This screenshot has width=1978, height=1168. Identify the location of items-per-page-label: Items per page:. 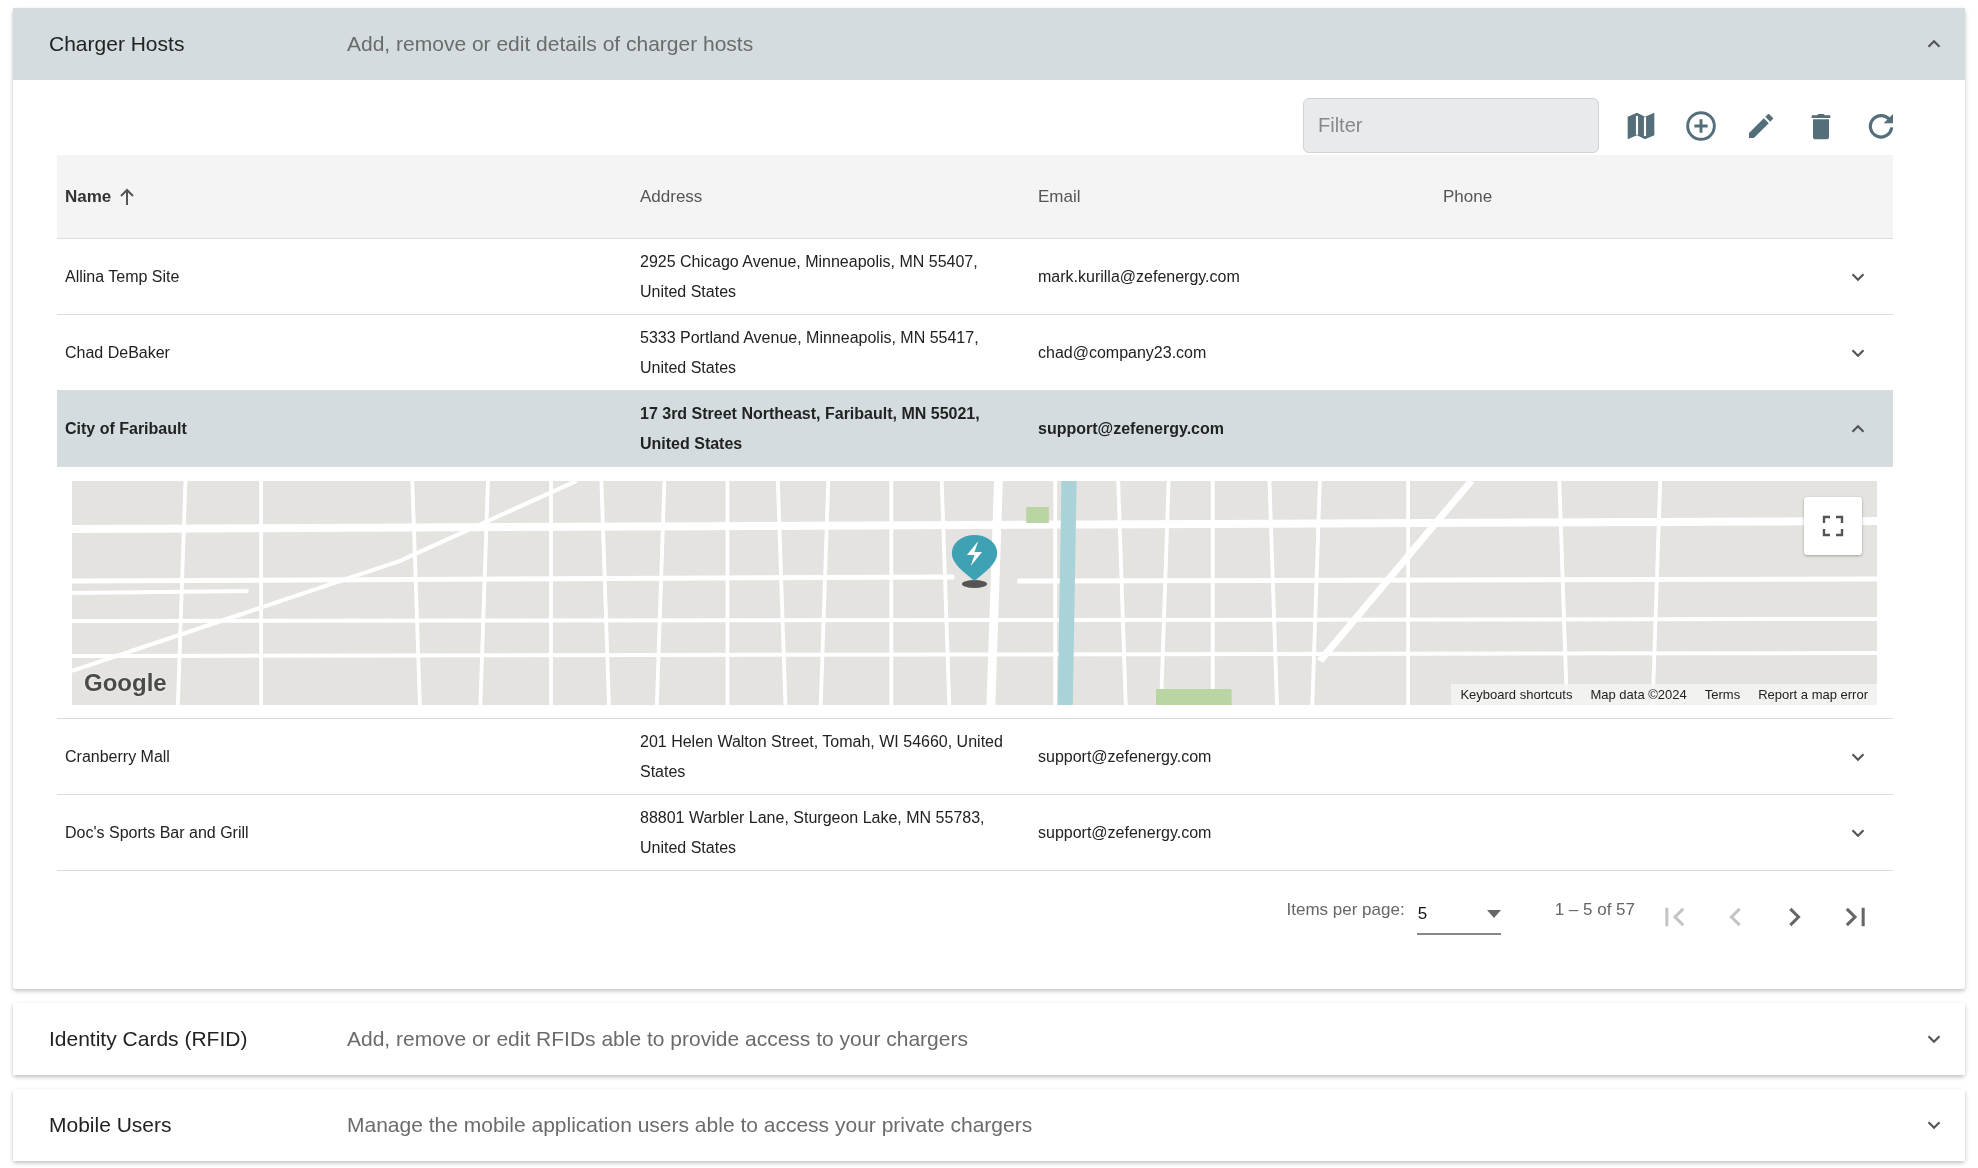
(1345, 910).